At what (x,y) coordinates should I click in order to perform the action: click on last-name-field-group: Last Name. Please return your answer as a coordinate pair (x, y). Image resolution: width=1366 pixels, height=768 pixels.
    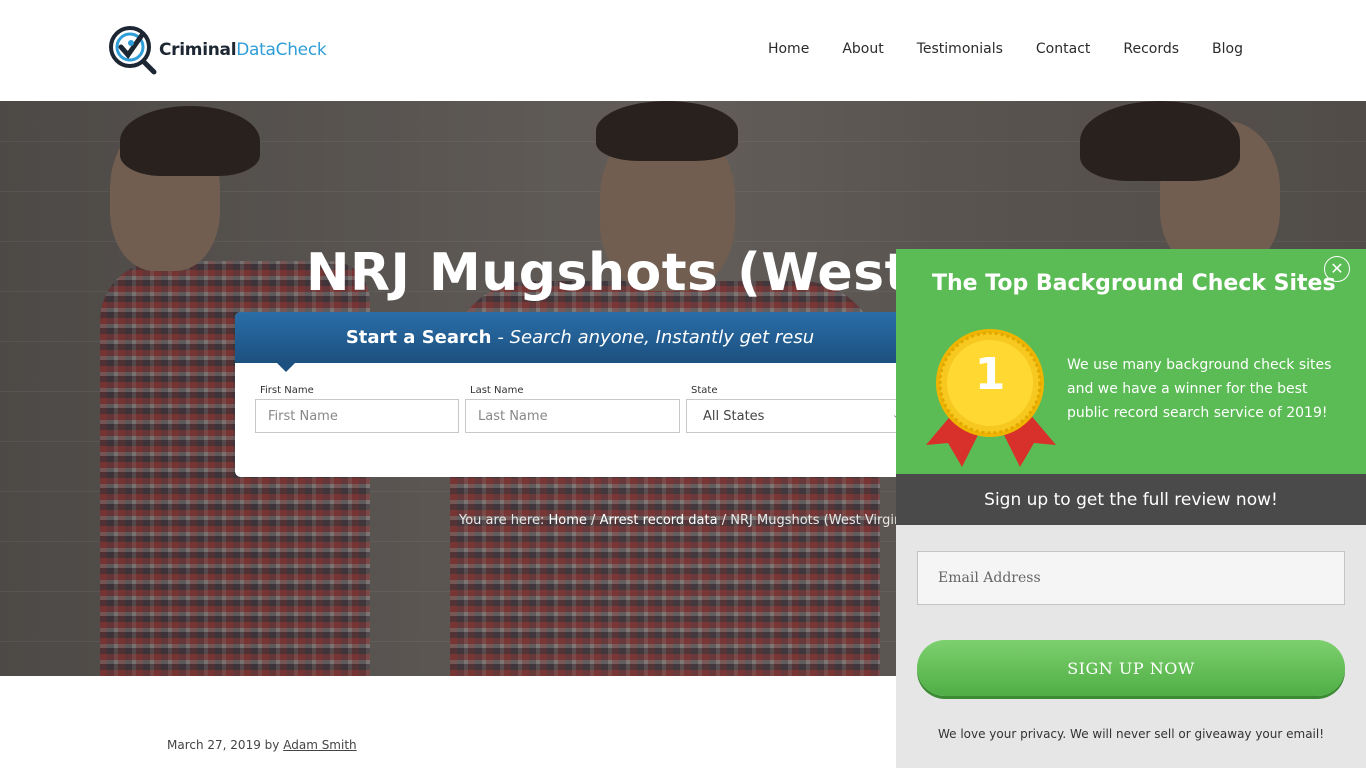
    Looking at the image, I should click on (572, 409).